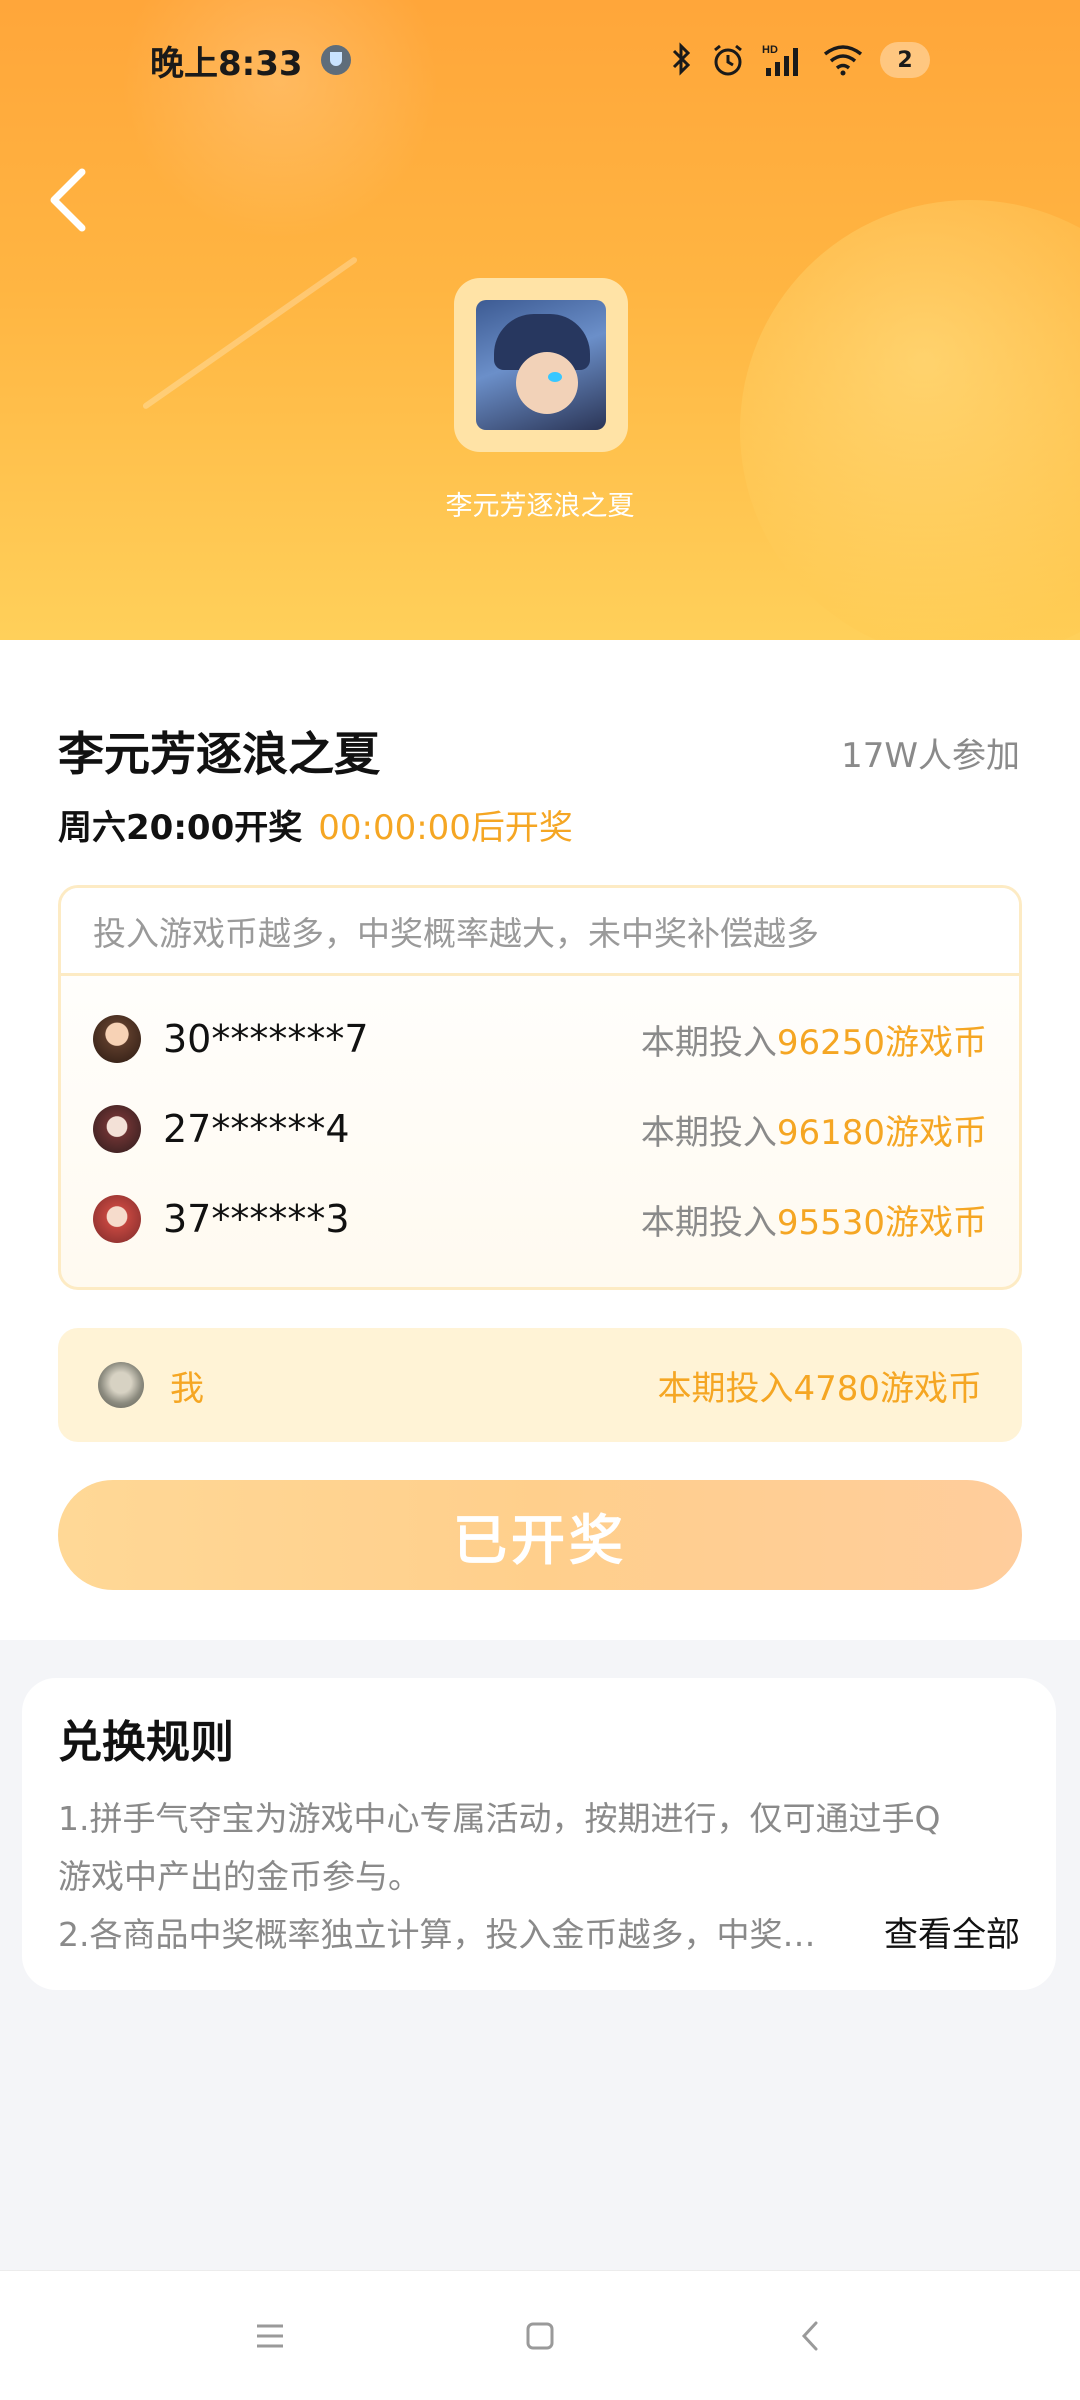 The width and height of the screenshot is (1080, 2400). What do you see at coordinates (335, 60) in the screenshot?
I see `security-shield-icon` at bounding box center [335, 60].